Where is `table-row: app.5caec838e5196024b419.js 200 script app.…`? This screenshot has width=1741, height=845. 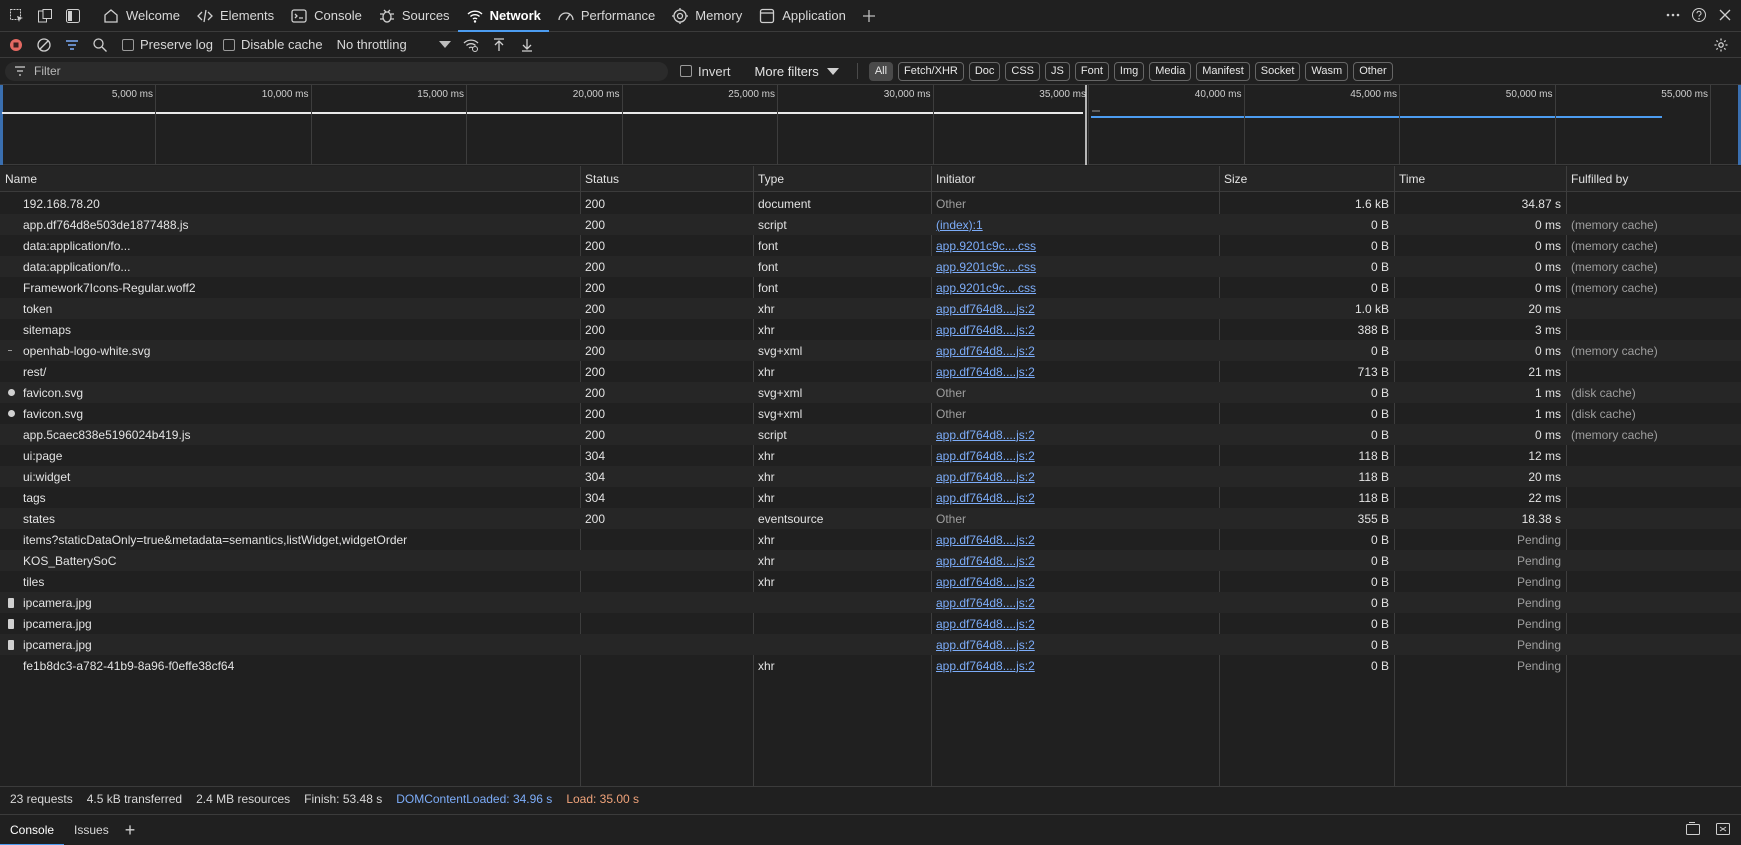
table-row: app.5caec838e5196024b419.js 200 script app.… is located at coordinates (870, 434).